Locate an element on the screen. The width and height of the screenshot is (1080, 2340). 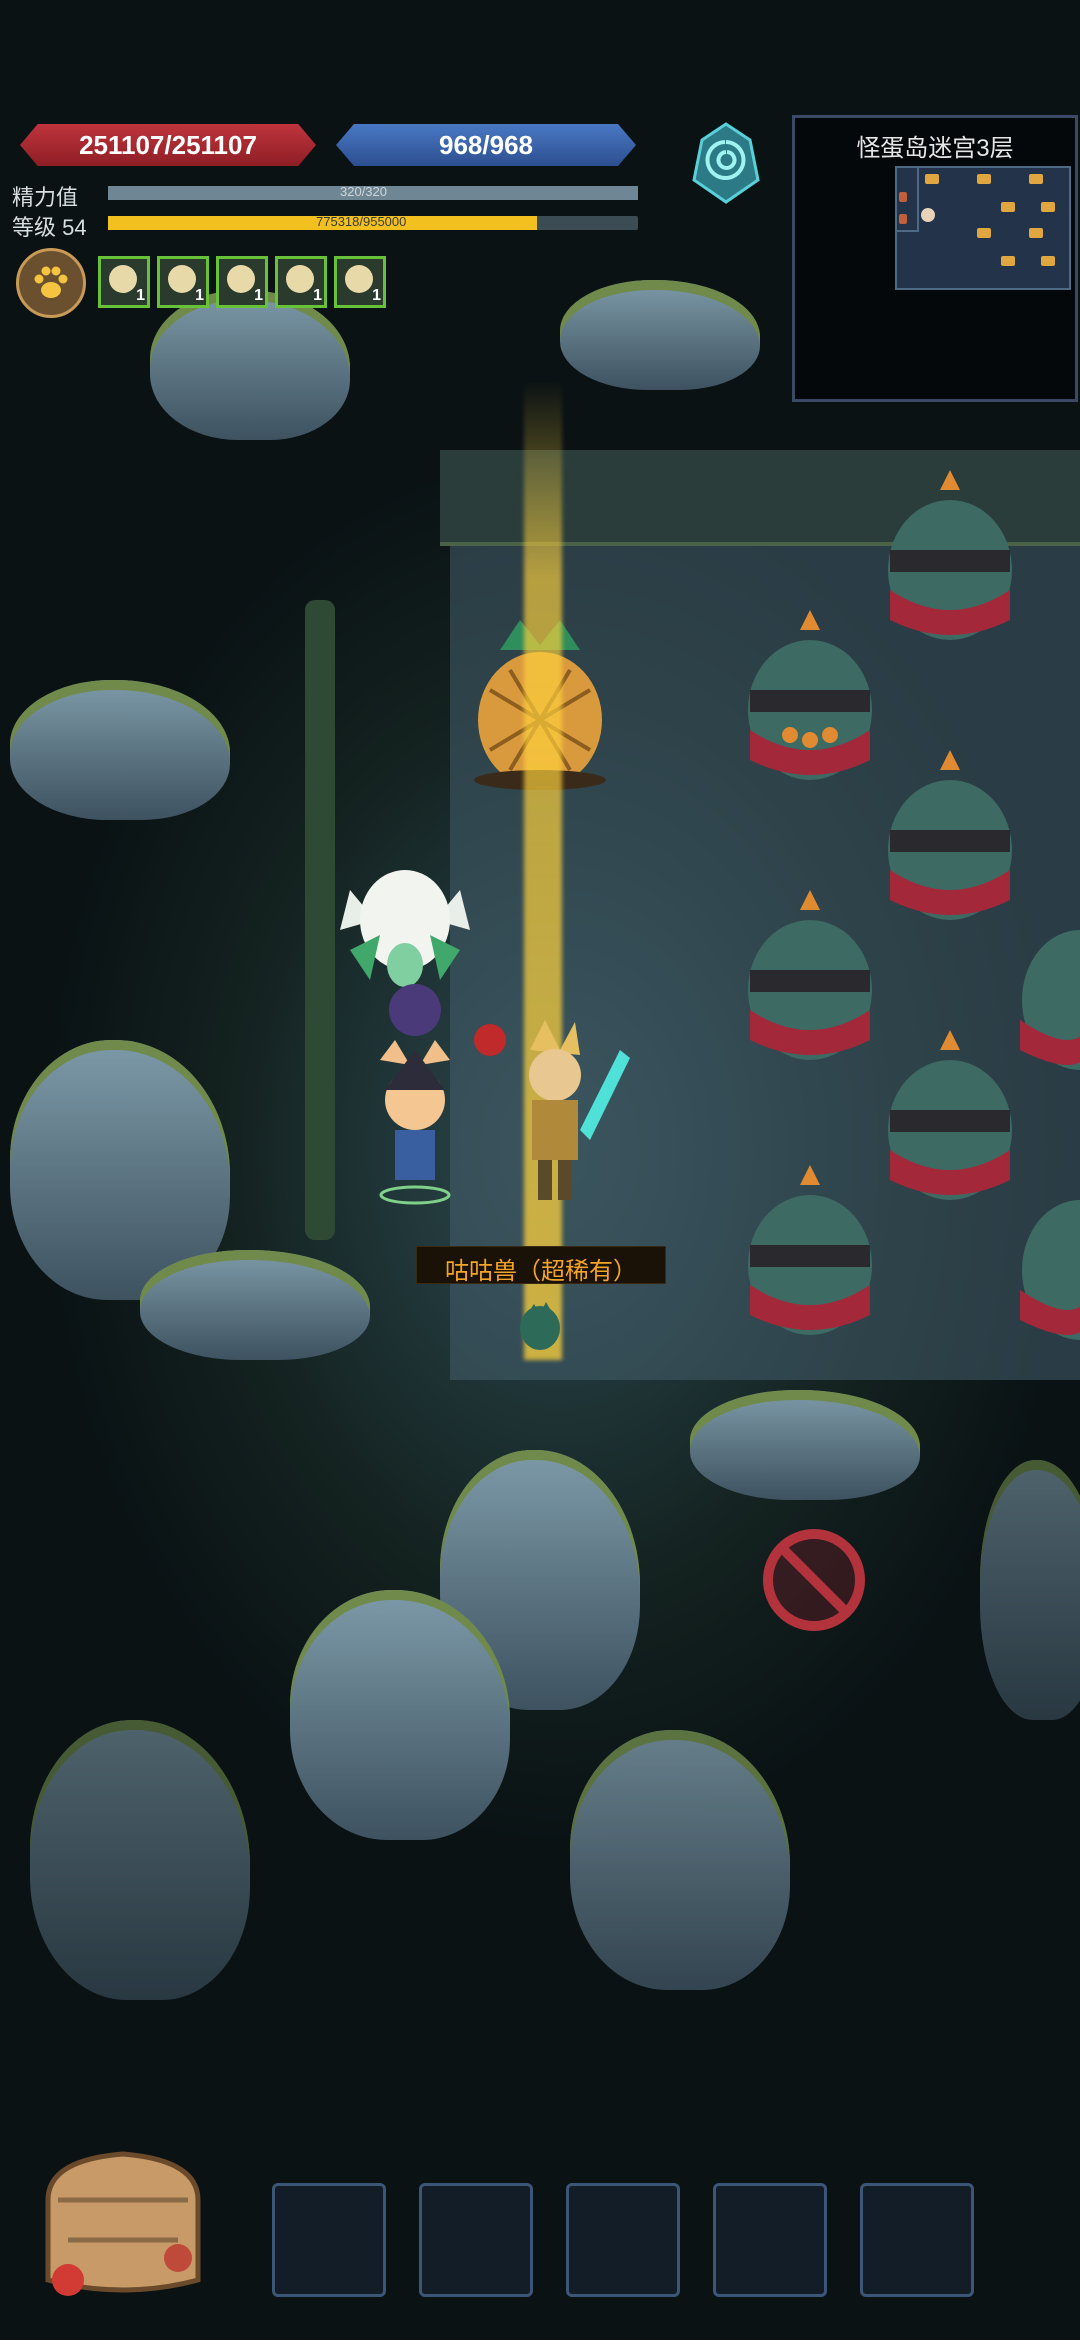
backpack-icon is located at coordinates (123, 2225).